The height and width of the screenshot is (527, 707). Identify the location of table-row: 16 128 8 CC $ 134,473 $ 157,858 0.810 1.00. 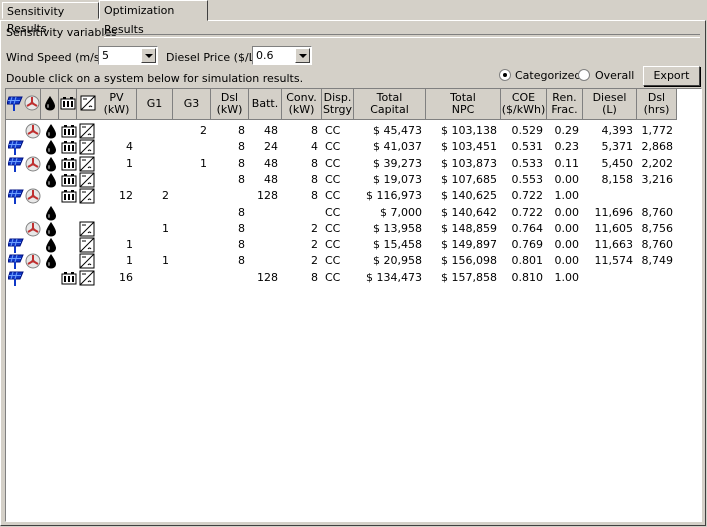
(342, 278).